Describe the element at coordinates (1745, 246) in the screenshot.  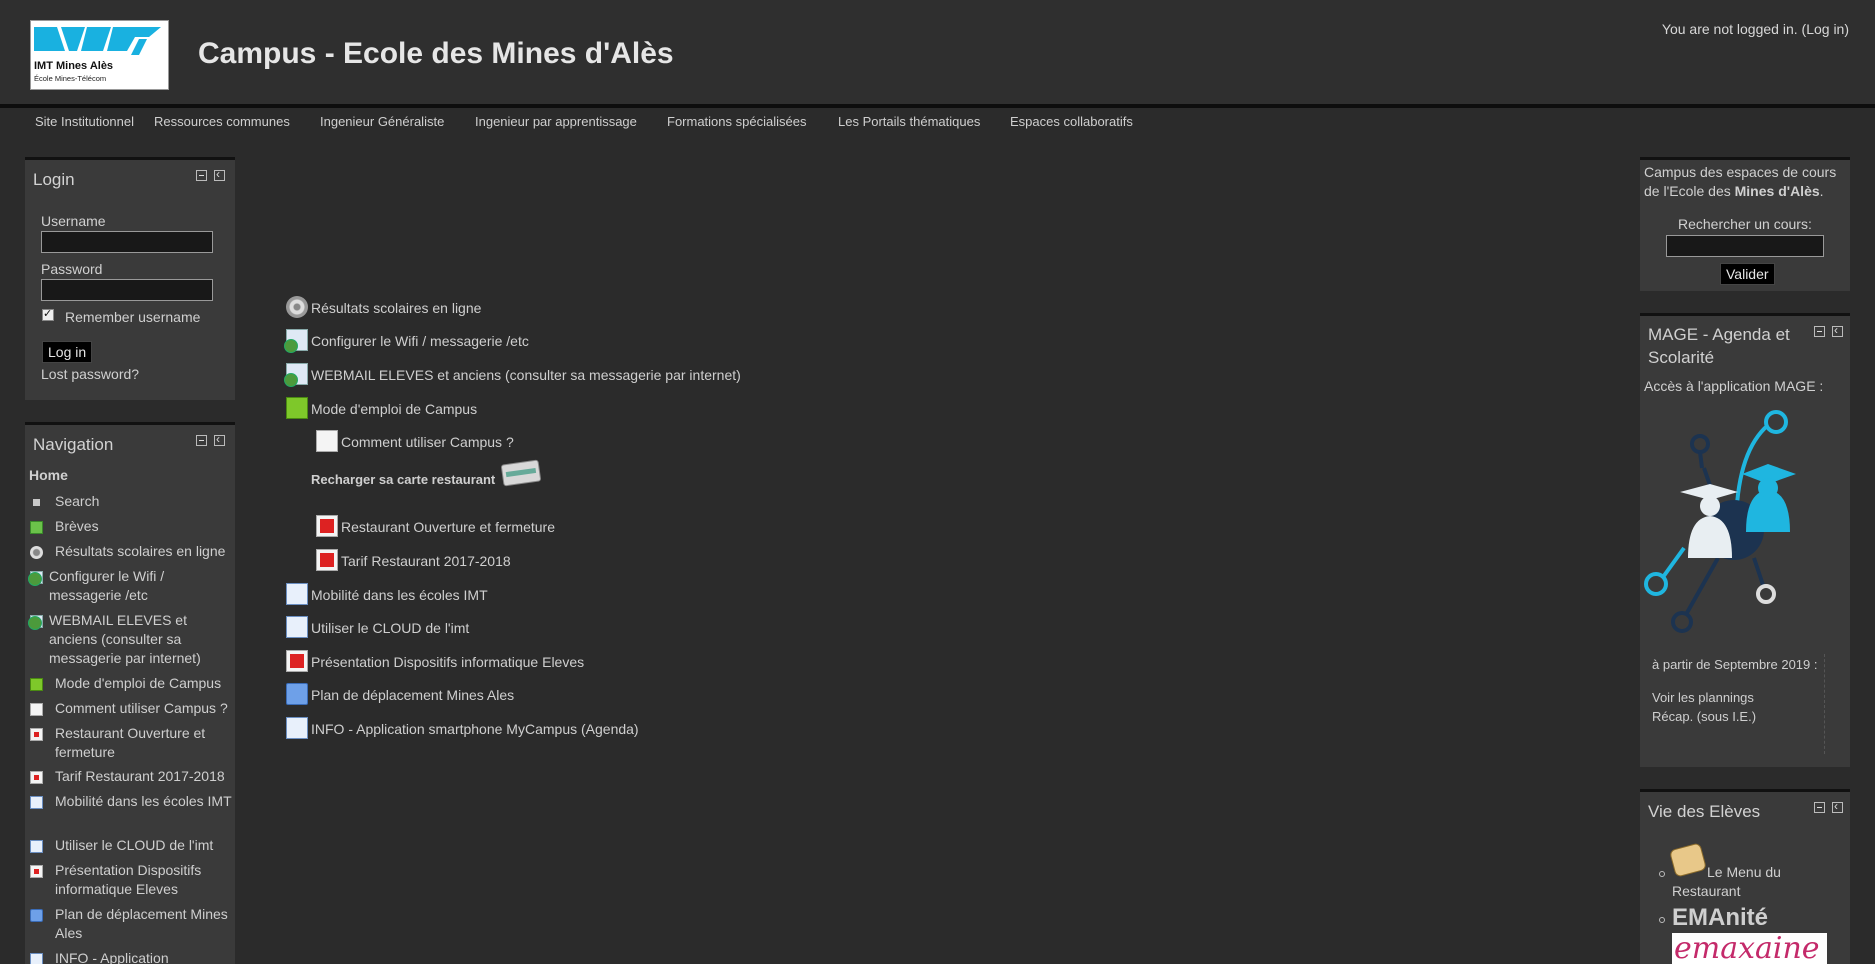
I see `course-search-input` at that location.